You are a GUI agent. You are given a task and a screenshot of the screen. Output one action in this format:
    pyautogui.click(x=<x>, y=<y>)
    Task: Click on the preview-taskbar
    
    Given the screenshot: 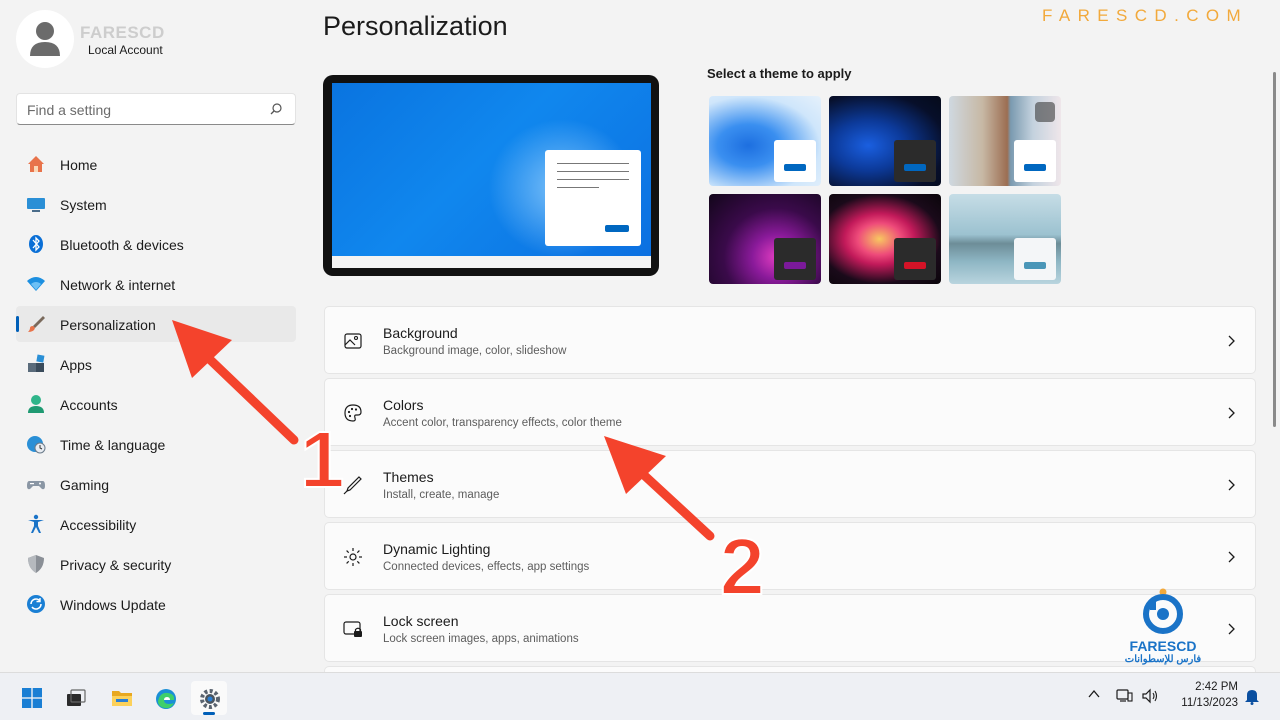 What is the action you would take?
    pyautogui.click(x=491, y=262)
    